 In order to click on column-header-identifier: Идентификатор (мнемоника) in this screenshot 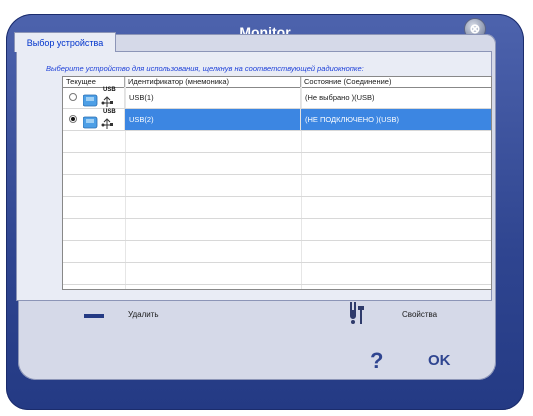, I will do `click(213, 82)`.